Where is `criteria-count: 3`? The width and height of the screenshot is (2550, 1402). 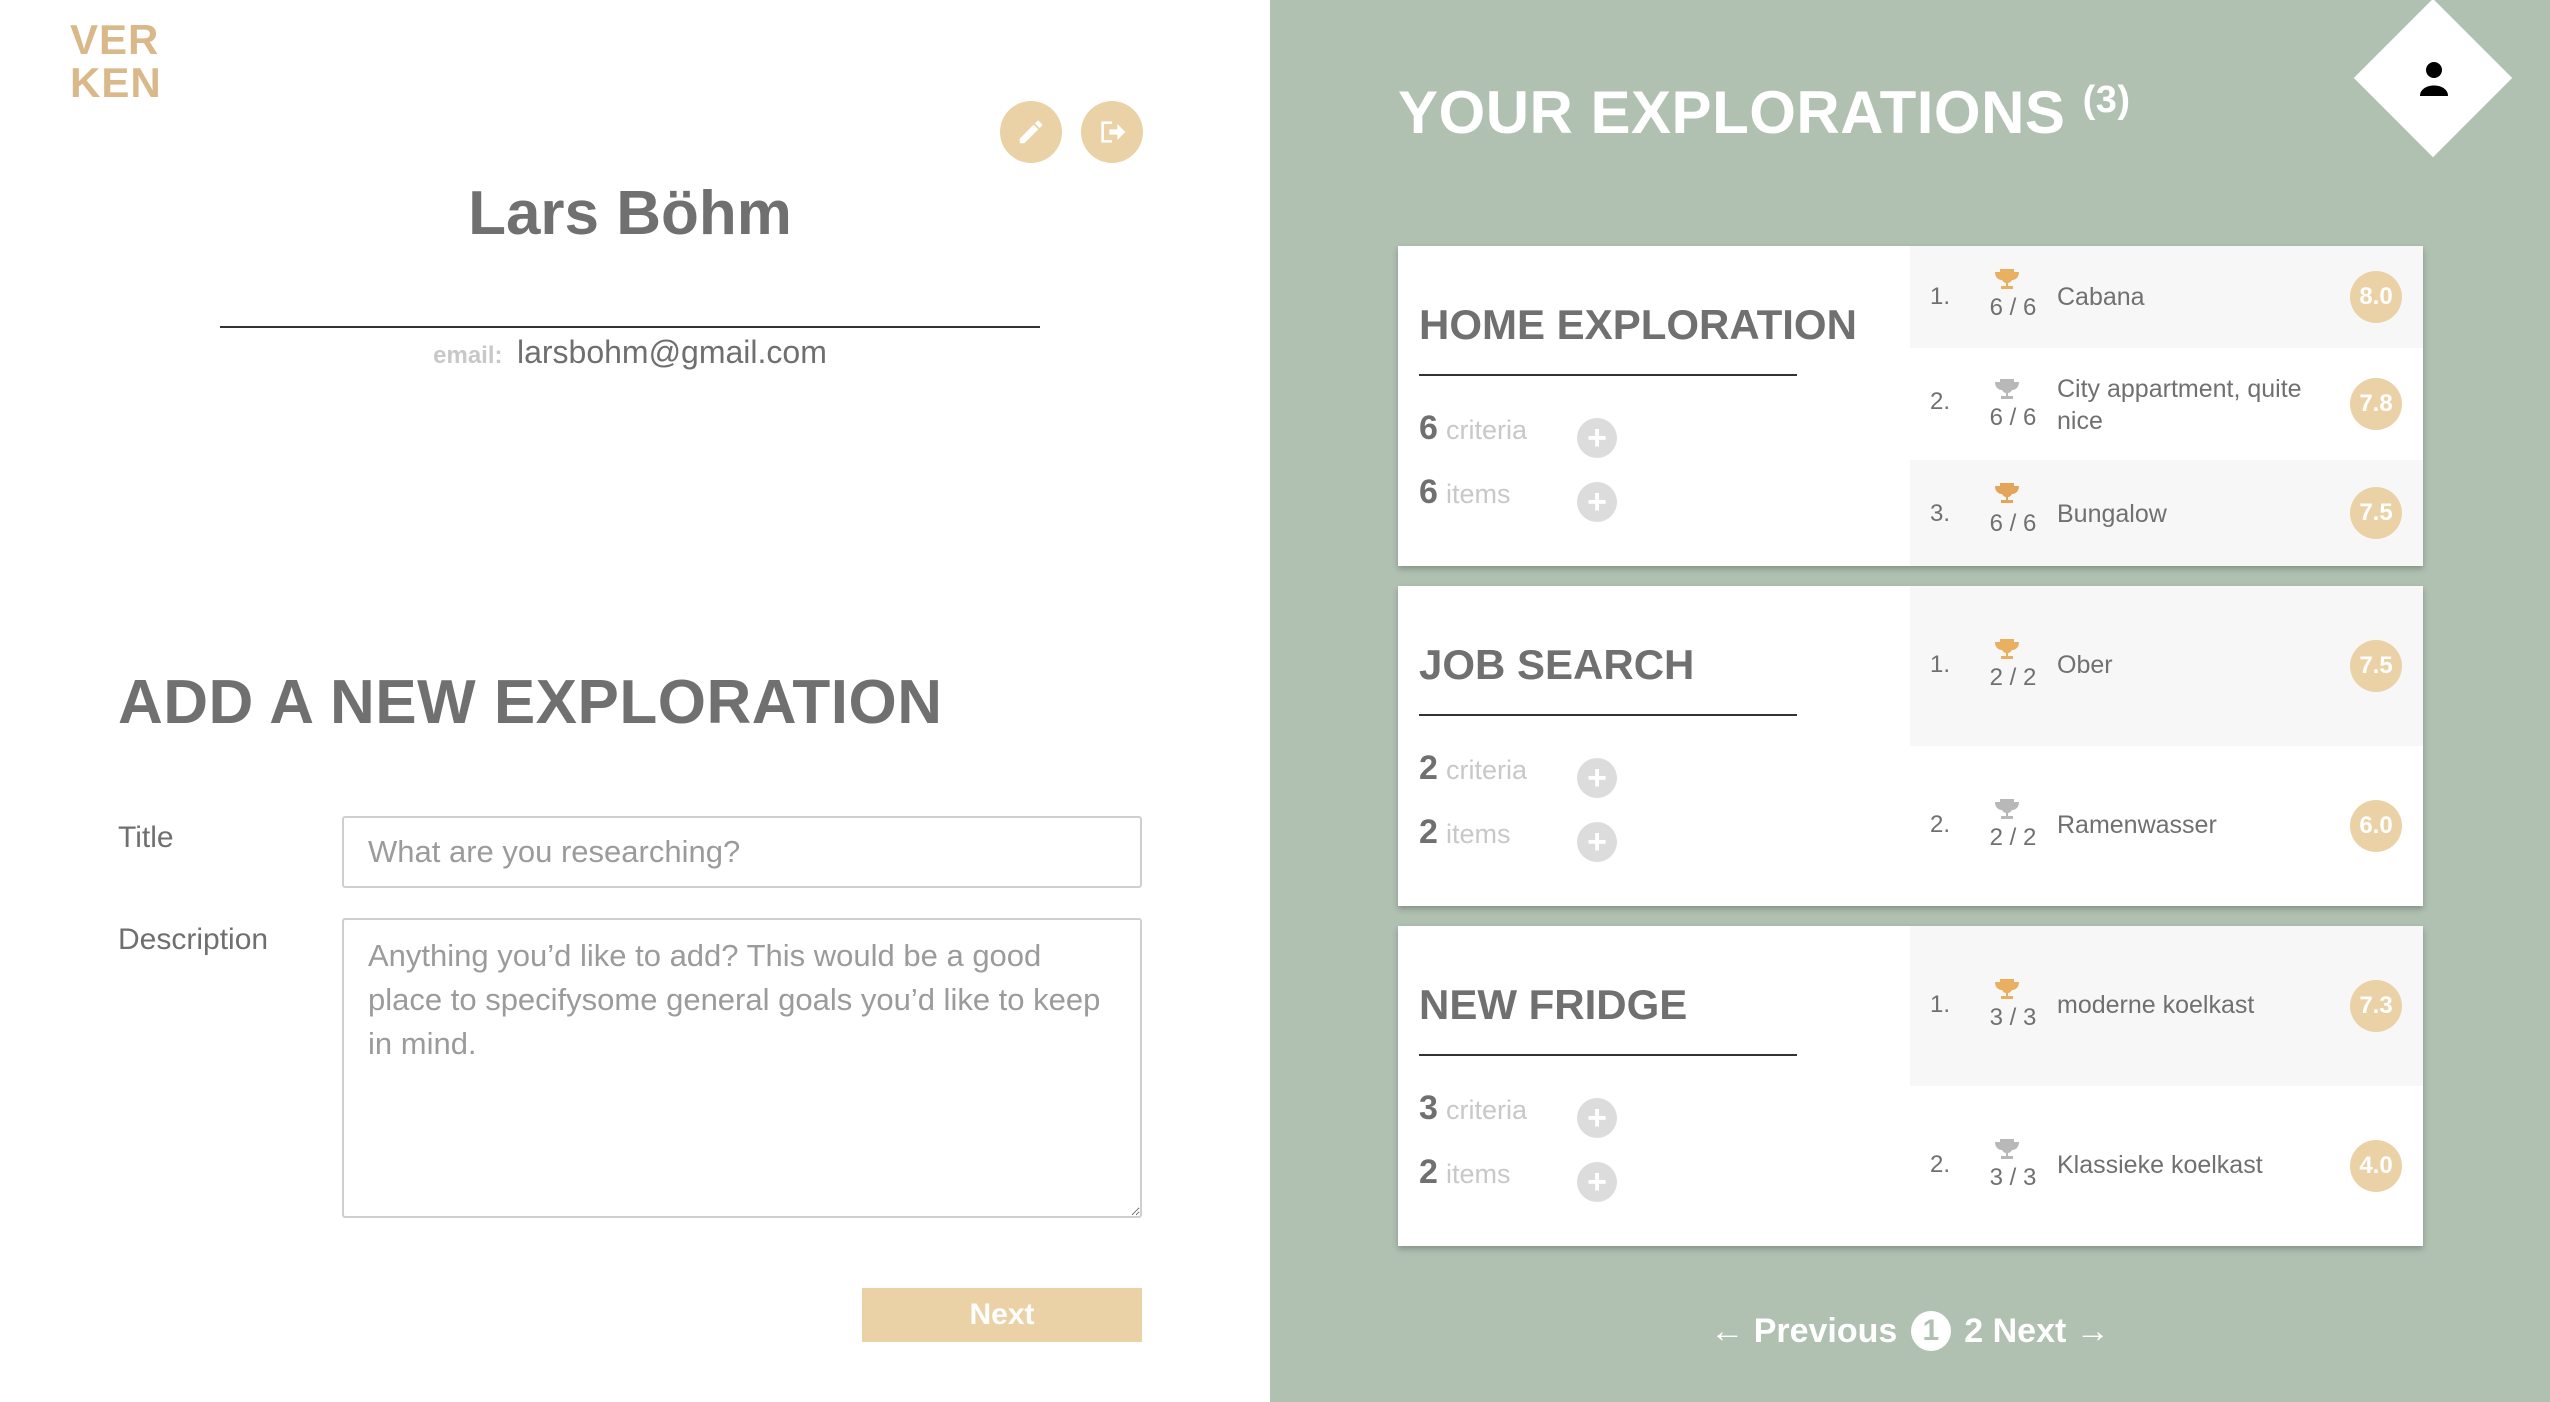 criteria-count: 3 is located at coordinates (1428, 1108).